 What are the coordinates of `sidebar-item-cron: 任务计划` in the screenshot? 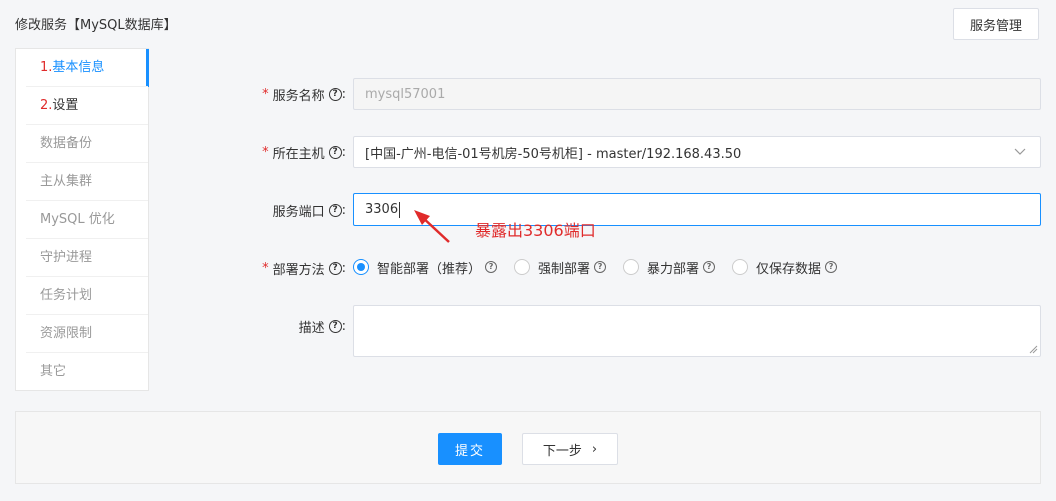 It's located at (82, 296).